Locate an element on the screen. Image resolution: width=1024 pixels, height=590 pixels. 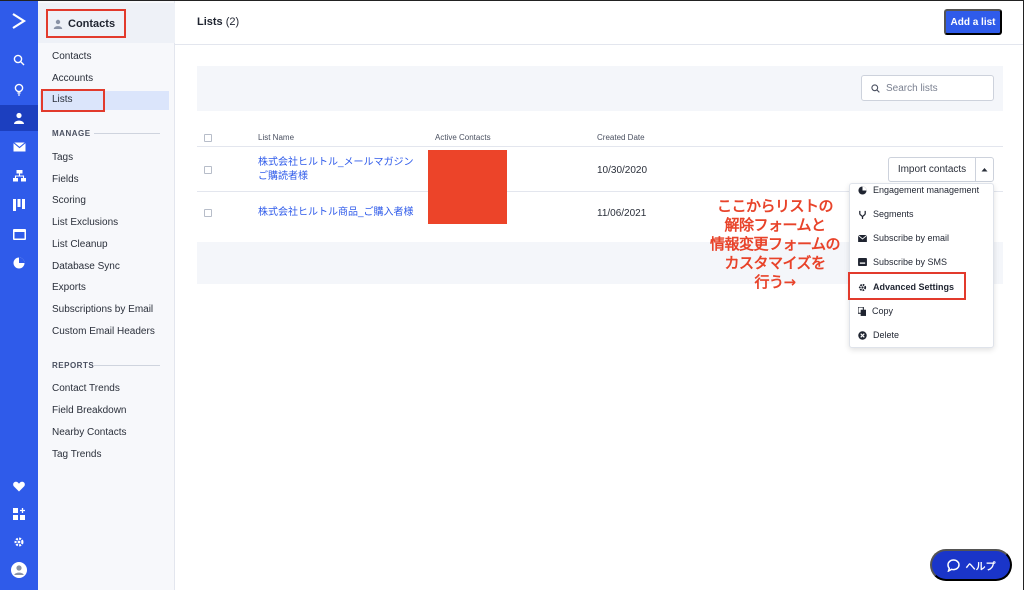
filter-bar is located at coordinates (600, 88).